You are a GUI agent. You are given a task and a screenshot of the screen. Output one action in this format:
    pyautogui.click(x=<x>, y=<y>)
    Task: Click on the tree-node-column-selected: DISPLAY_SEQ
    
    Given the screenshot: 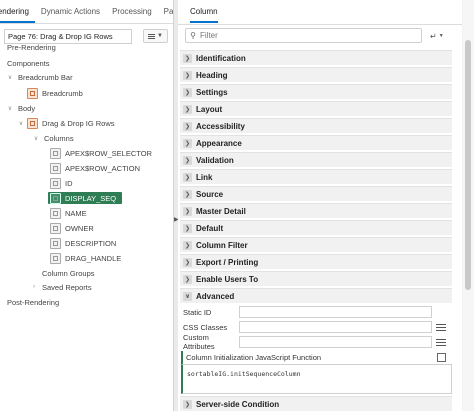 What is the action you would take?
    pyautogui.click(x=85, y=198)
    